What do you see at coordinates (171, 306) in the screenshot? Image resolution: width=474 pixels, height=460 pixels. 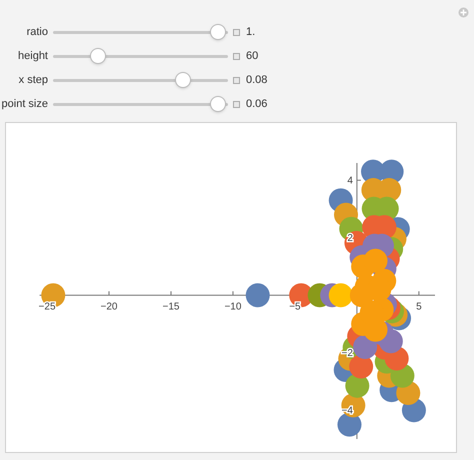 I see `x-tick-label: −15` at bounding box center [171, 306].